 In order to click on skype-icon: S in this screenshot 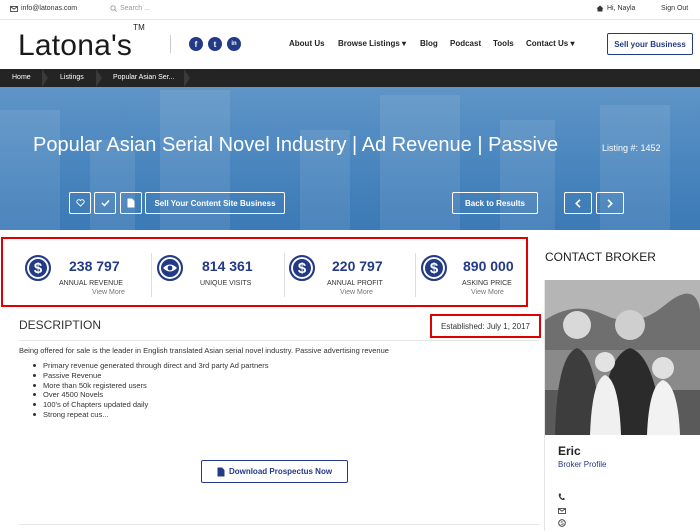, I will do `click(562, 524)`.